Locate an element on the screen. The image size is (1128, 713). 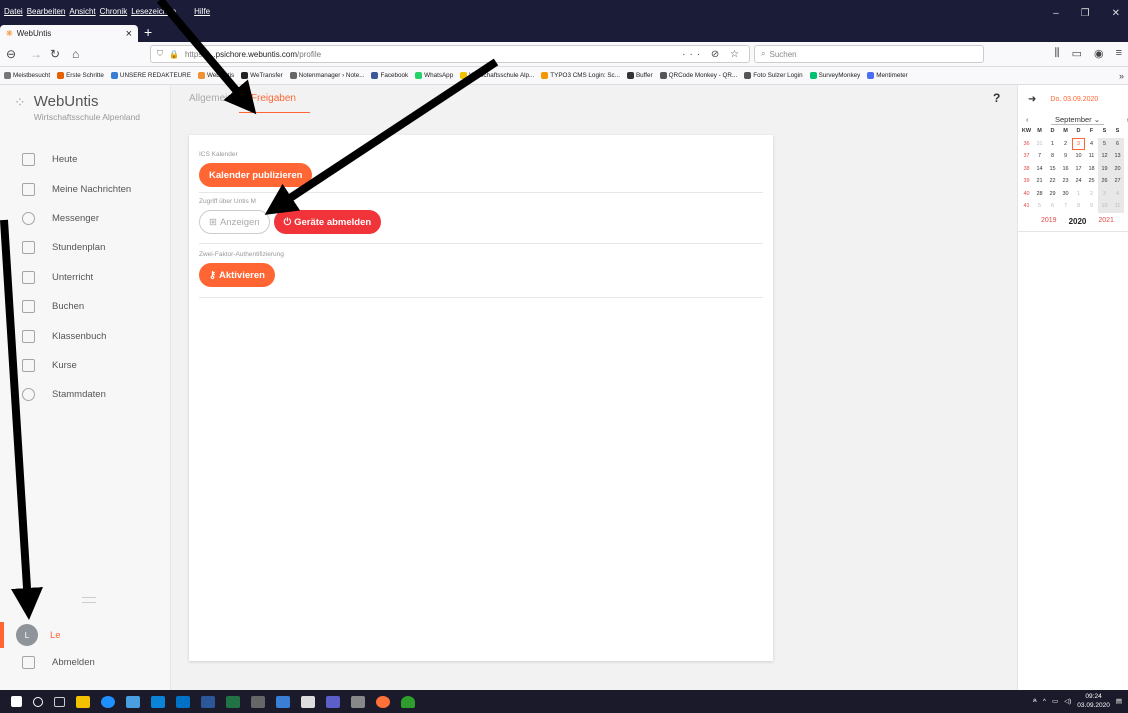
bookmark-item: SurveyMonkey is located at coordinates (834, 75).